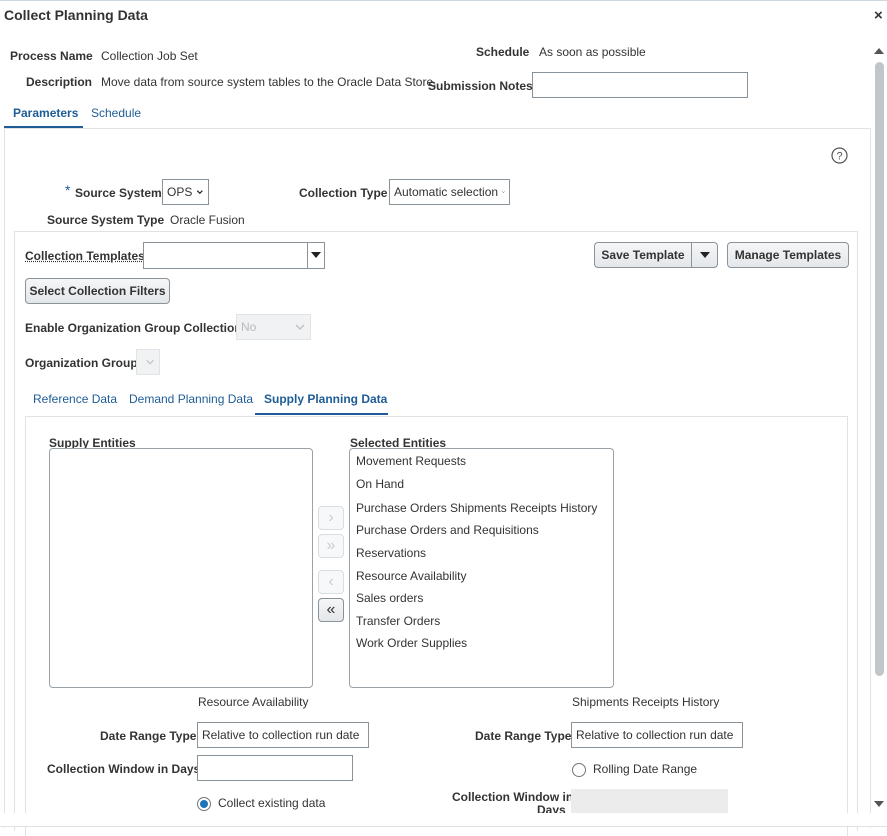  What do you see at coordinates (59, 82) in the screenshot?
I see `description-label: Description` at bounding box center [59, 82].